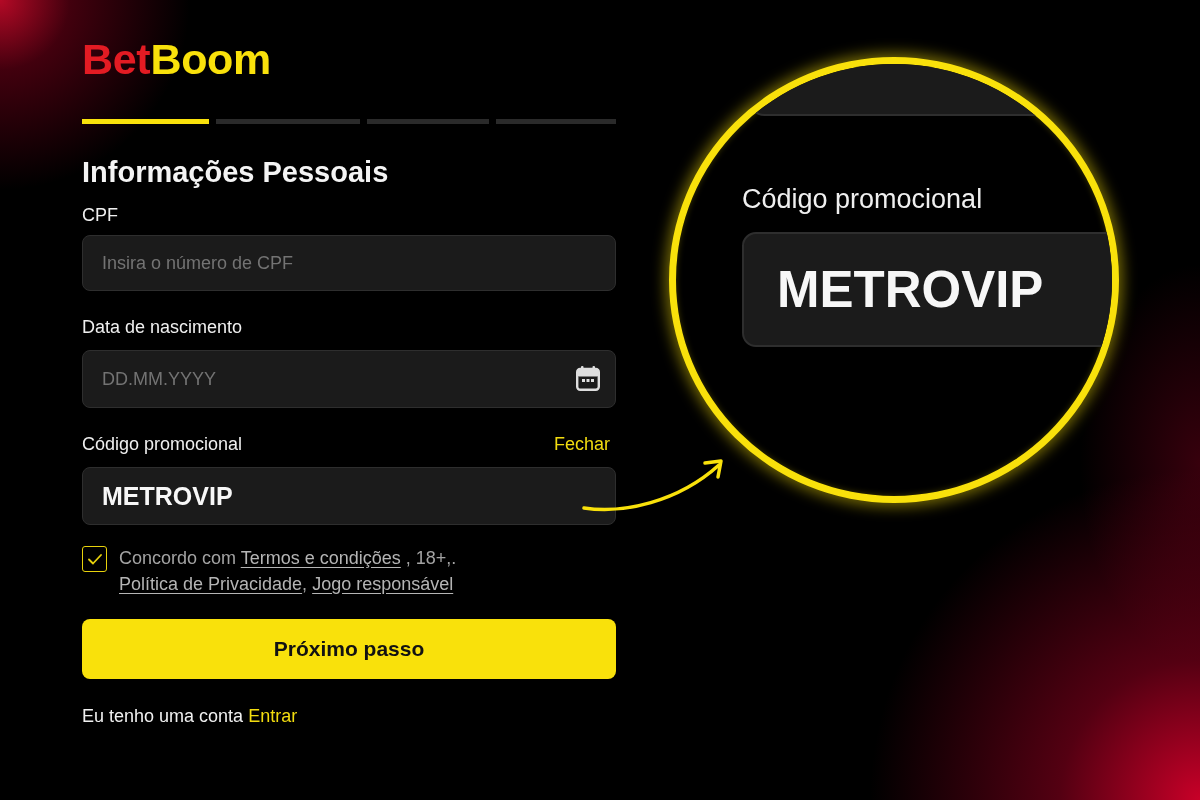  I want to click on next-step-button: Próximo passo, so click(349, 649).